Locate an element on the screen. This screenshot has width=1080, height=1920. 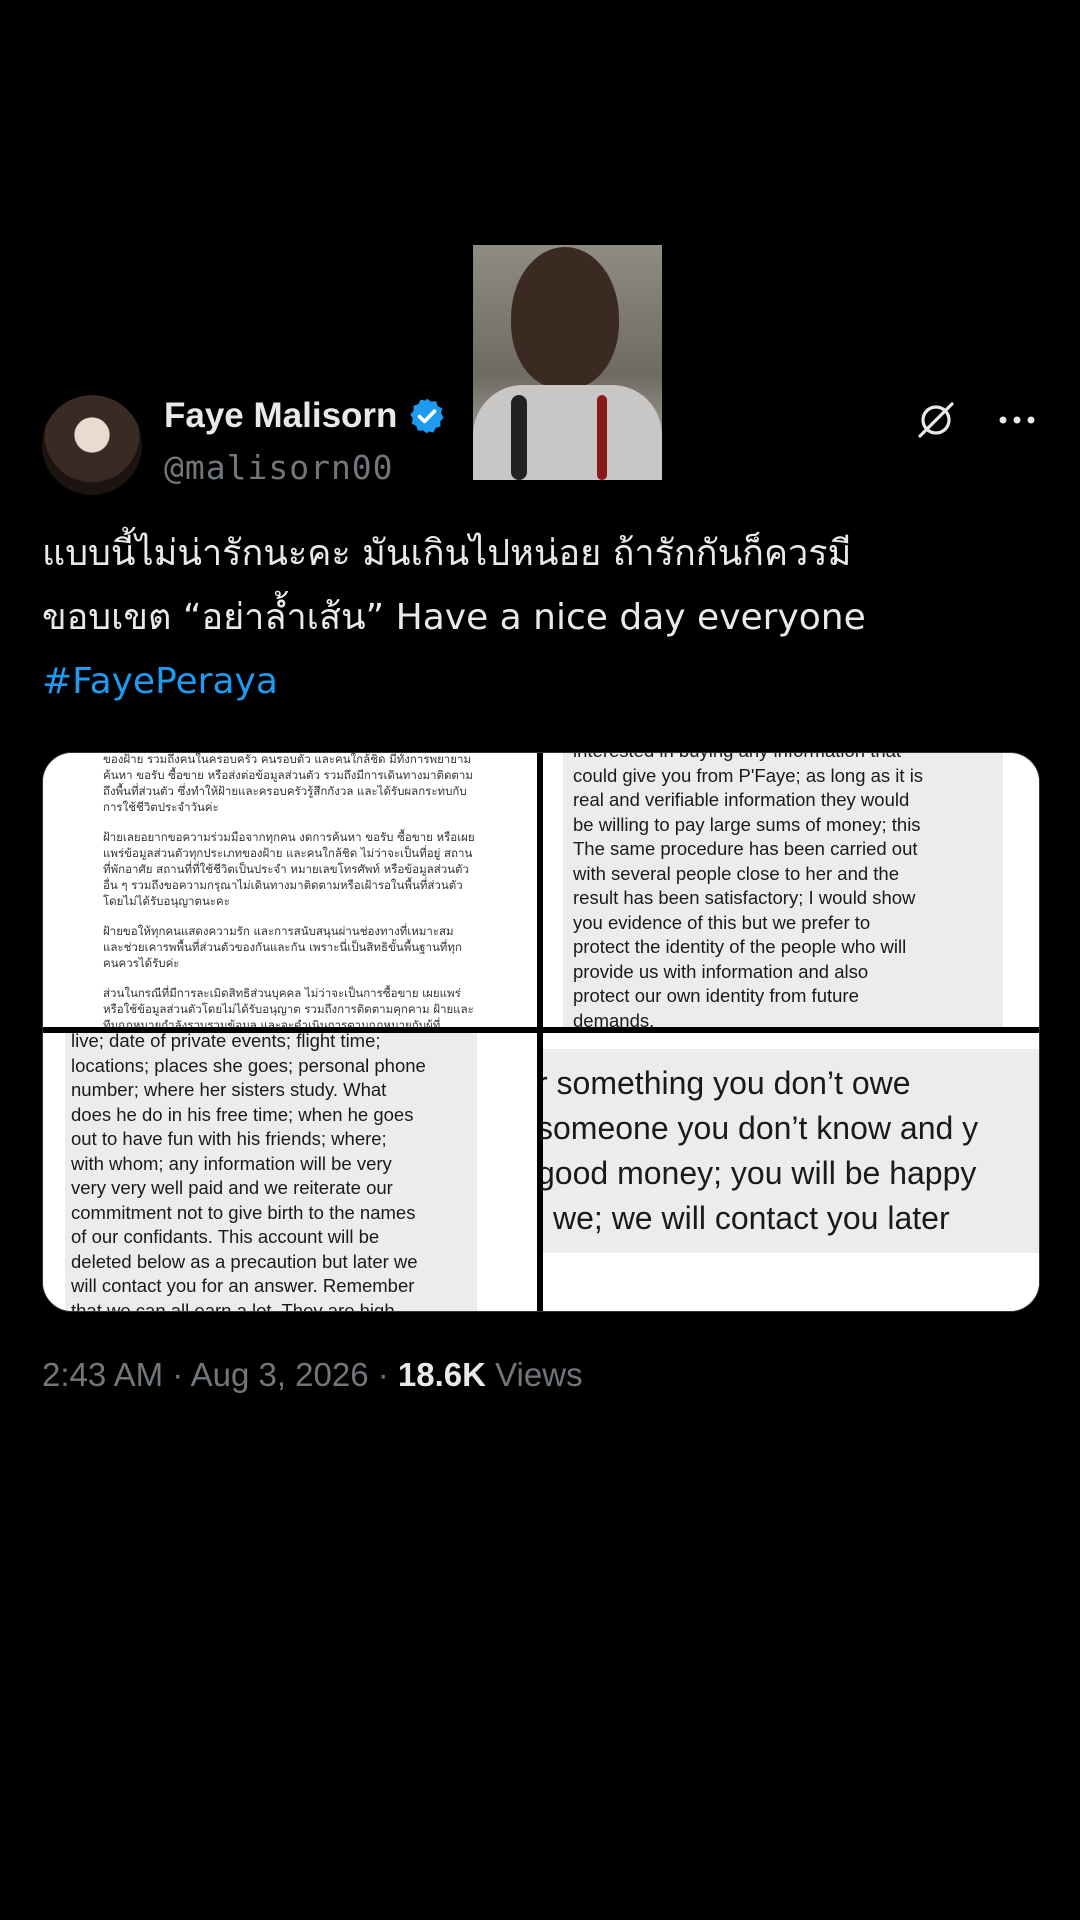
media-divider is located at coordinates (541, 1030).